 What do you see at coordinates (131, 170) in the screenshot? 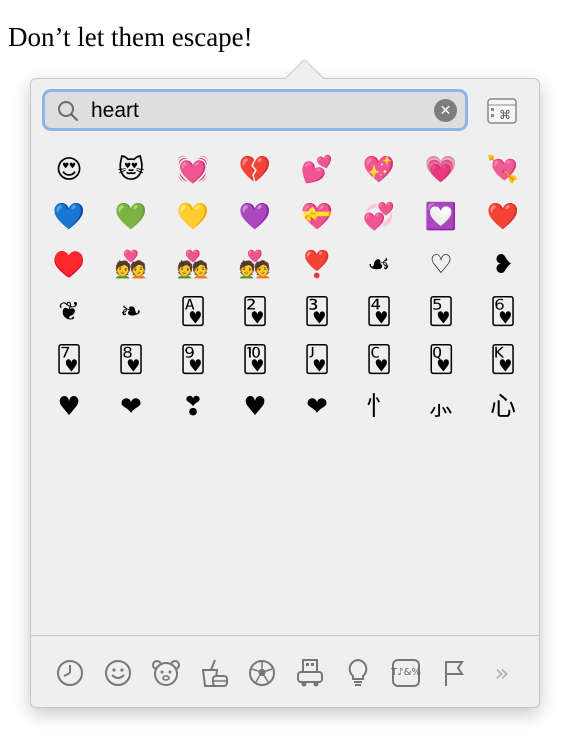
I see `emoji-cat-heart-eyes: 😻` at bounding box center [131, 170].